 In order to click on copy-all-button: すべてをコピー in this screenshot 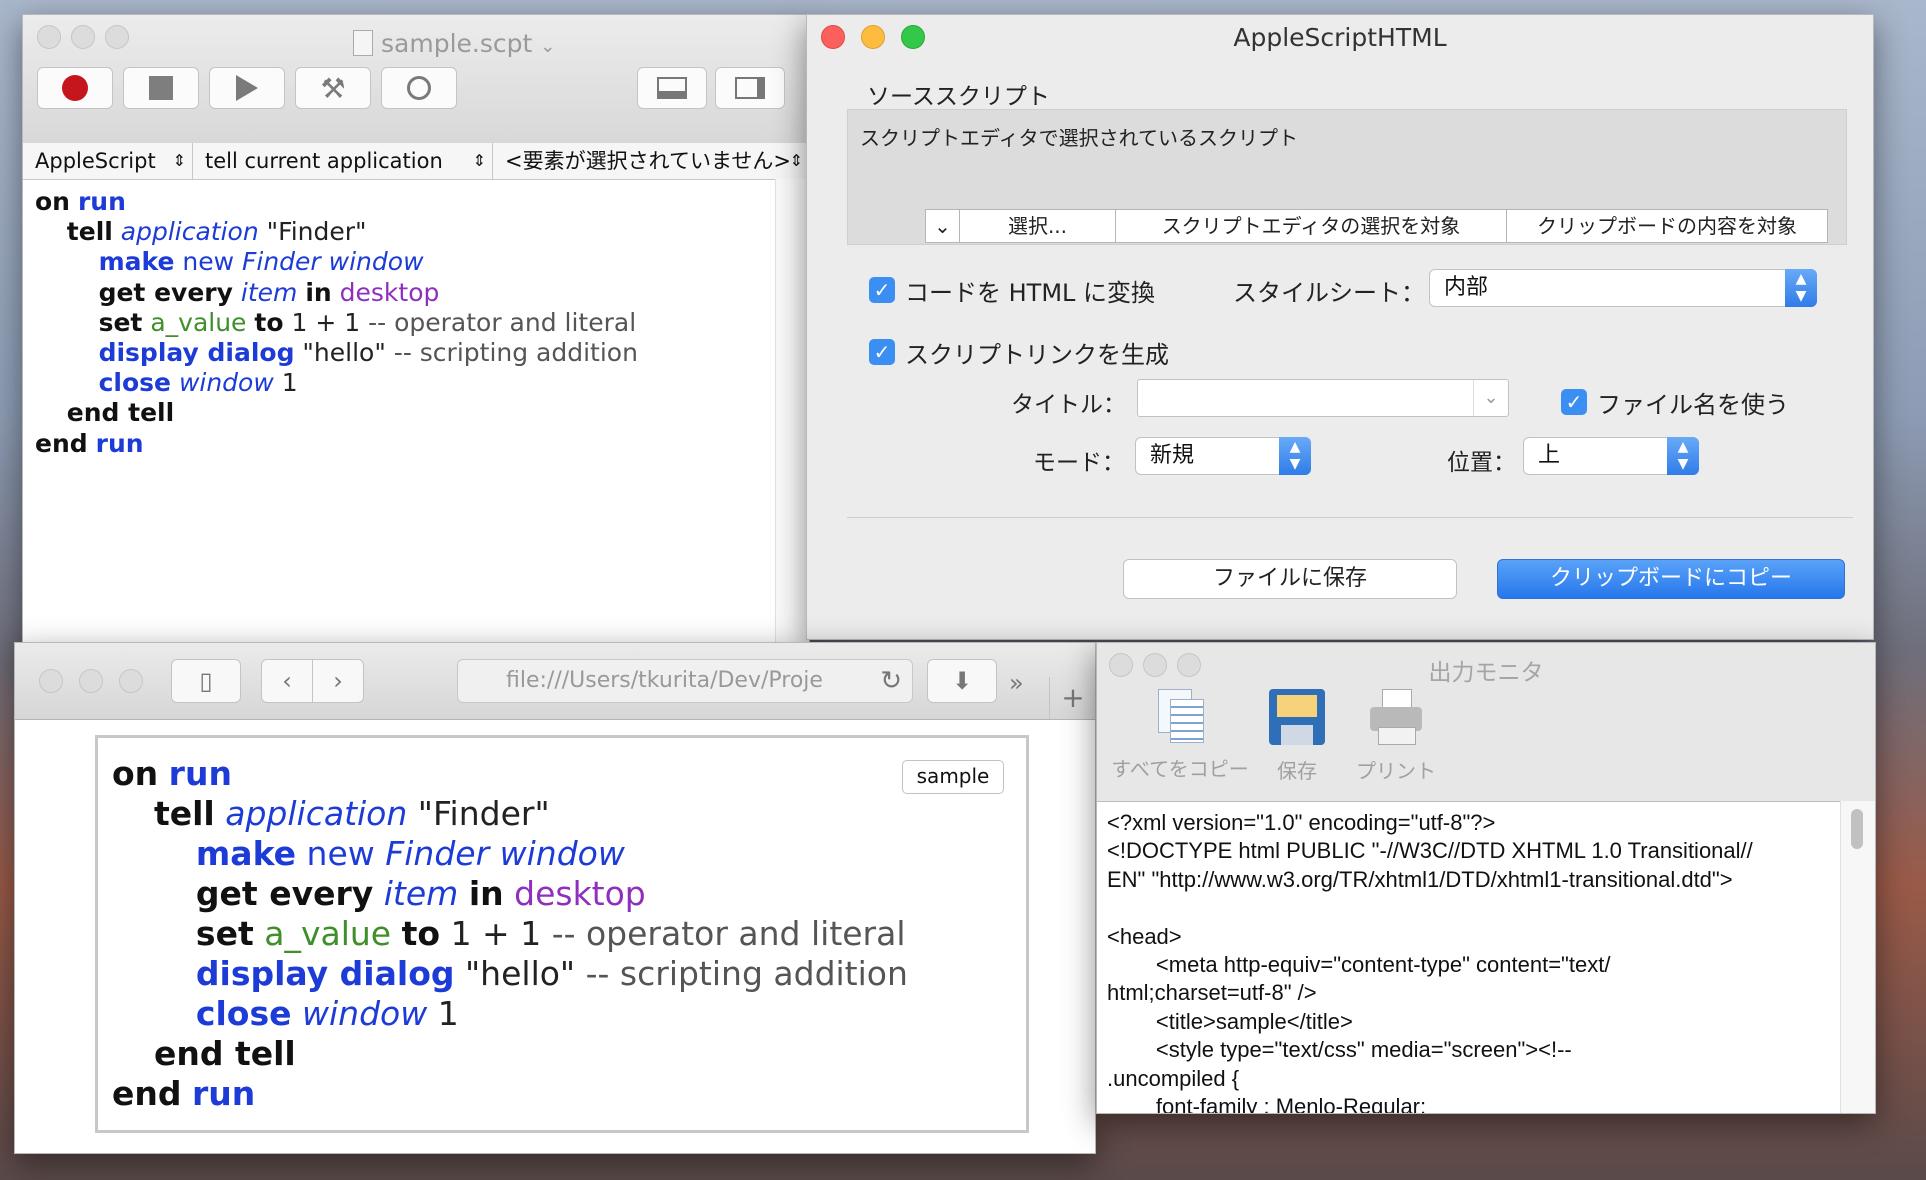, I will do `click(1180, 735)`.